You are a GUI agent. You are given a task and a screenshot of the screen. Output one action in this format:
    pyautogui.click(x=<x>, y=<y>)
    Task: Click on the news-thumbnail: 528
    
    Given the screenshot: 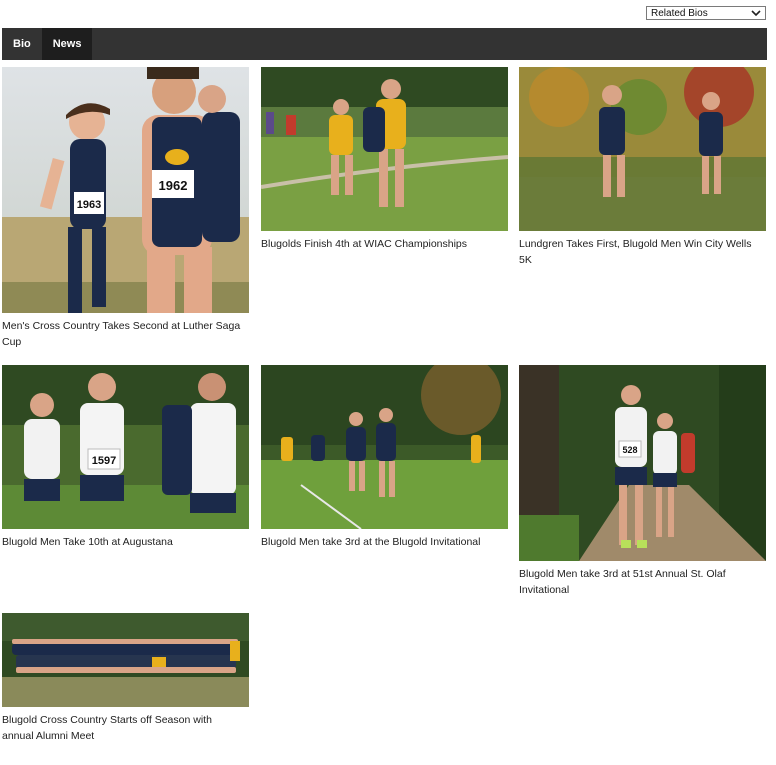 What is the action you would take?
    pyautogui.click(x=642, y=463)
    